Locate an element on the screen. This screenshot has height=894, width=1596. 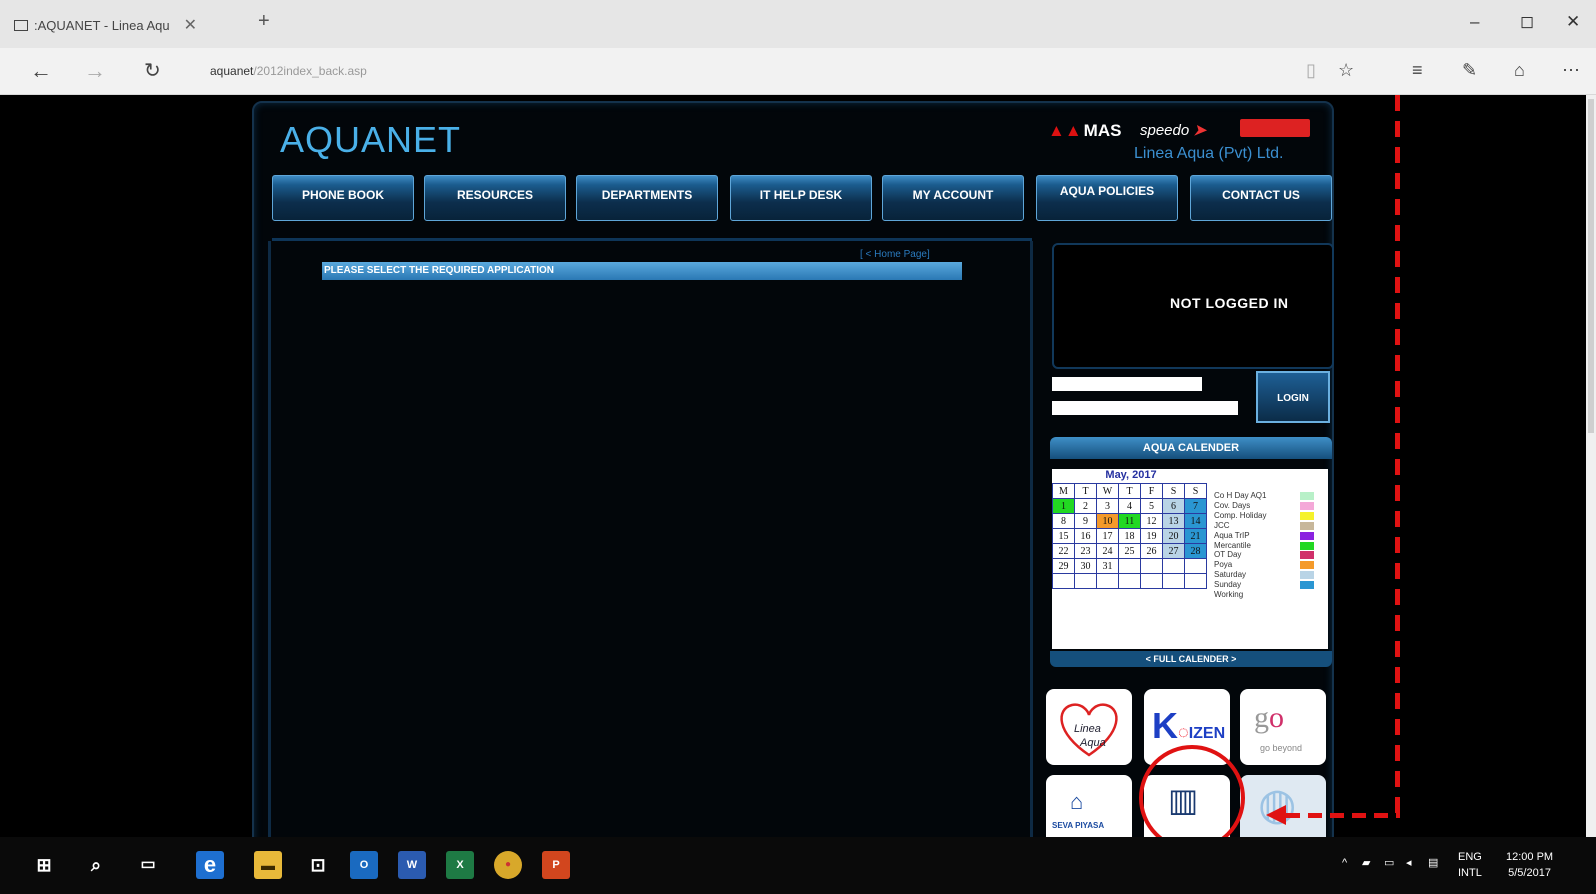
calendar-day: 18 is located at coordinates (1129, 536).